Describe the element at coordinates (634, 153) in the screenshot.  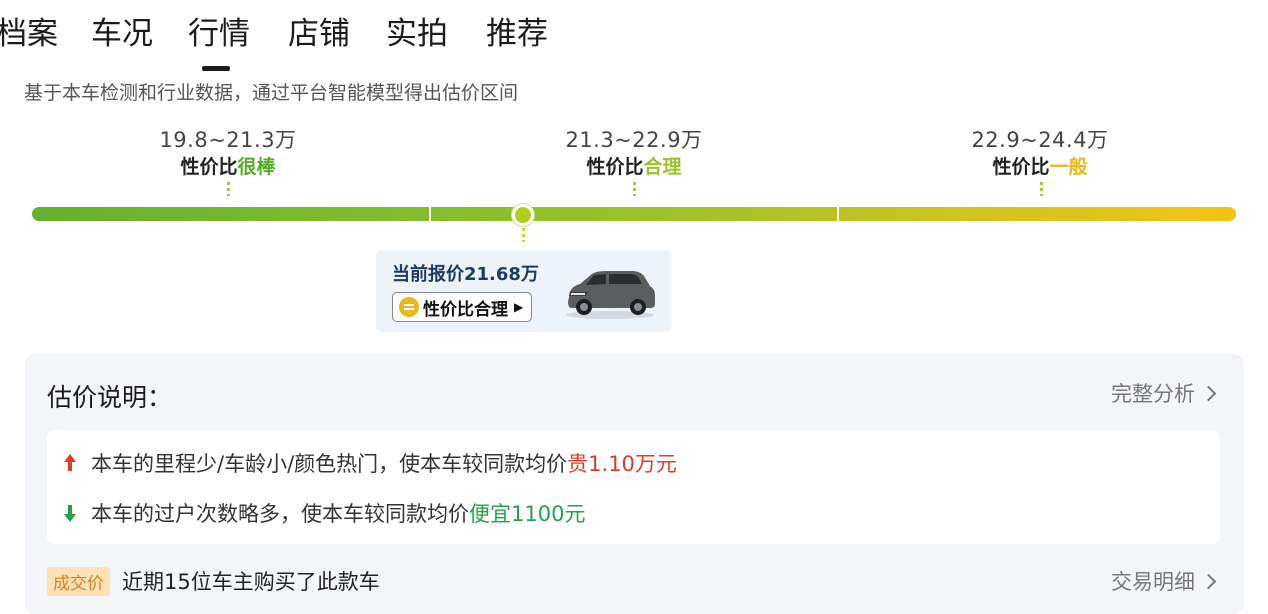
I see `price-segment-reasonable: 21.3~22.9万 性价比合理` at that location.